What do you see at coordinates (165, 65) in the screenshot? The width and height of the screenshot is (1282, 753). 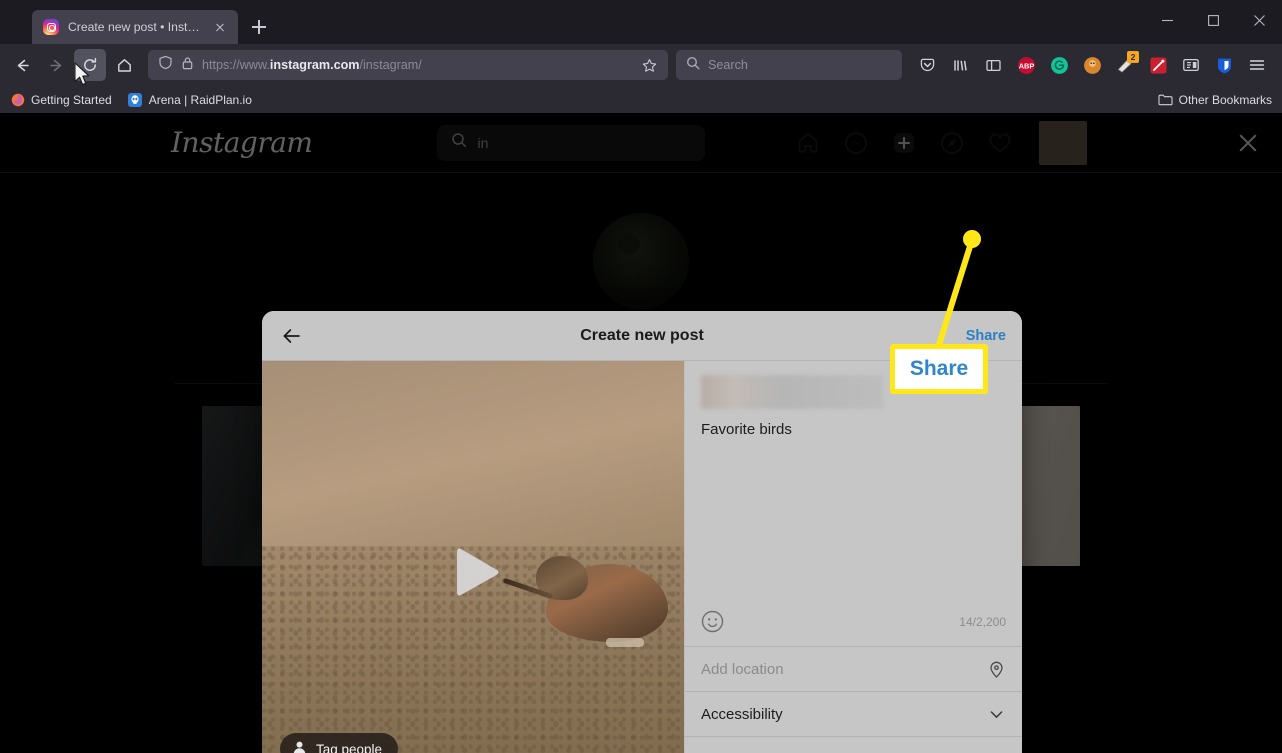 I see `shield-icon` at bounding box center [165, 65].